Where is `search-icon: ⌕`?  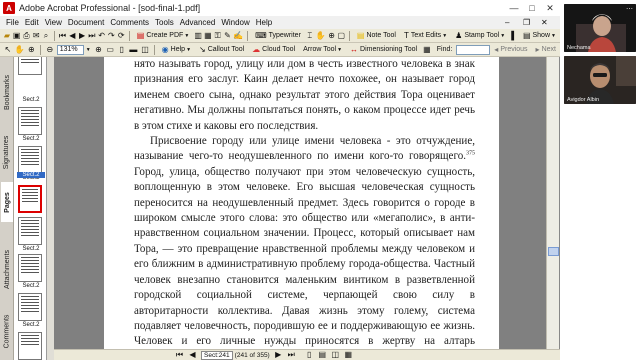
search-icon: ⌕ is located at coordinates (46, 35).